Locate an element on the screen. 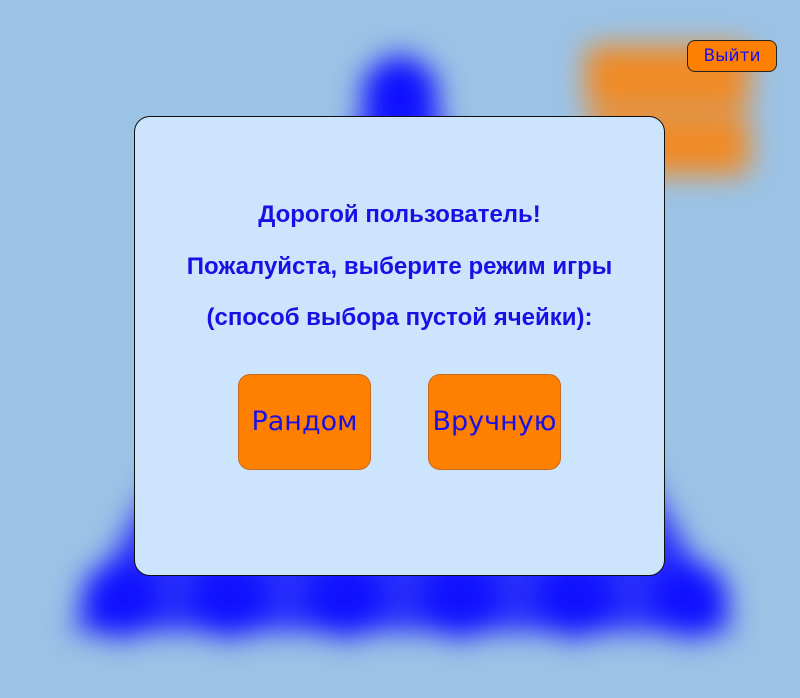 The height and width of the screenshot is (698, 800). manual-mode-button: Вручную is located at coordinates (494, 422).